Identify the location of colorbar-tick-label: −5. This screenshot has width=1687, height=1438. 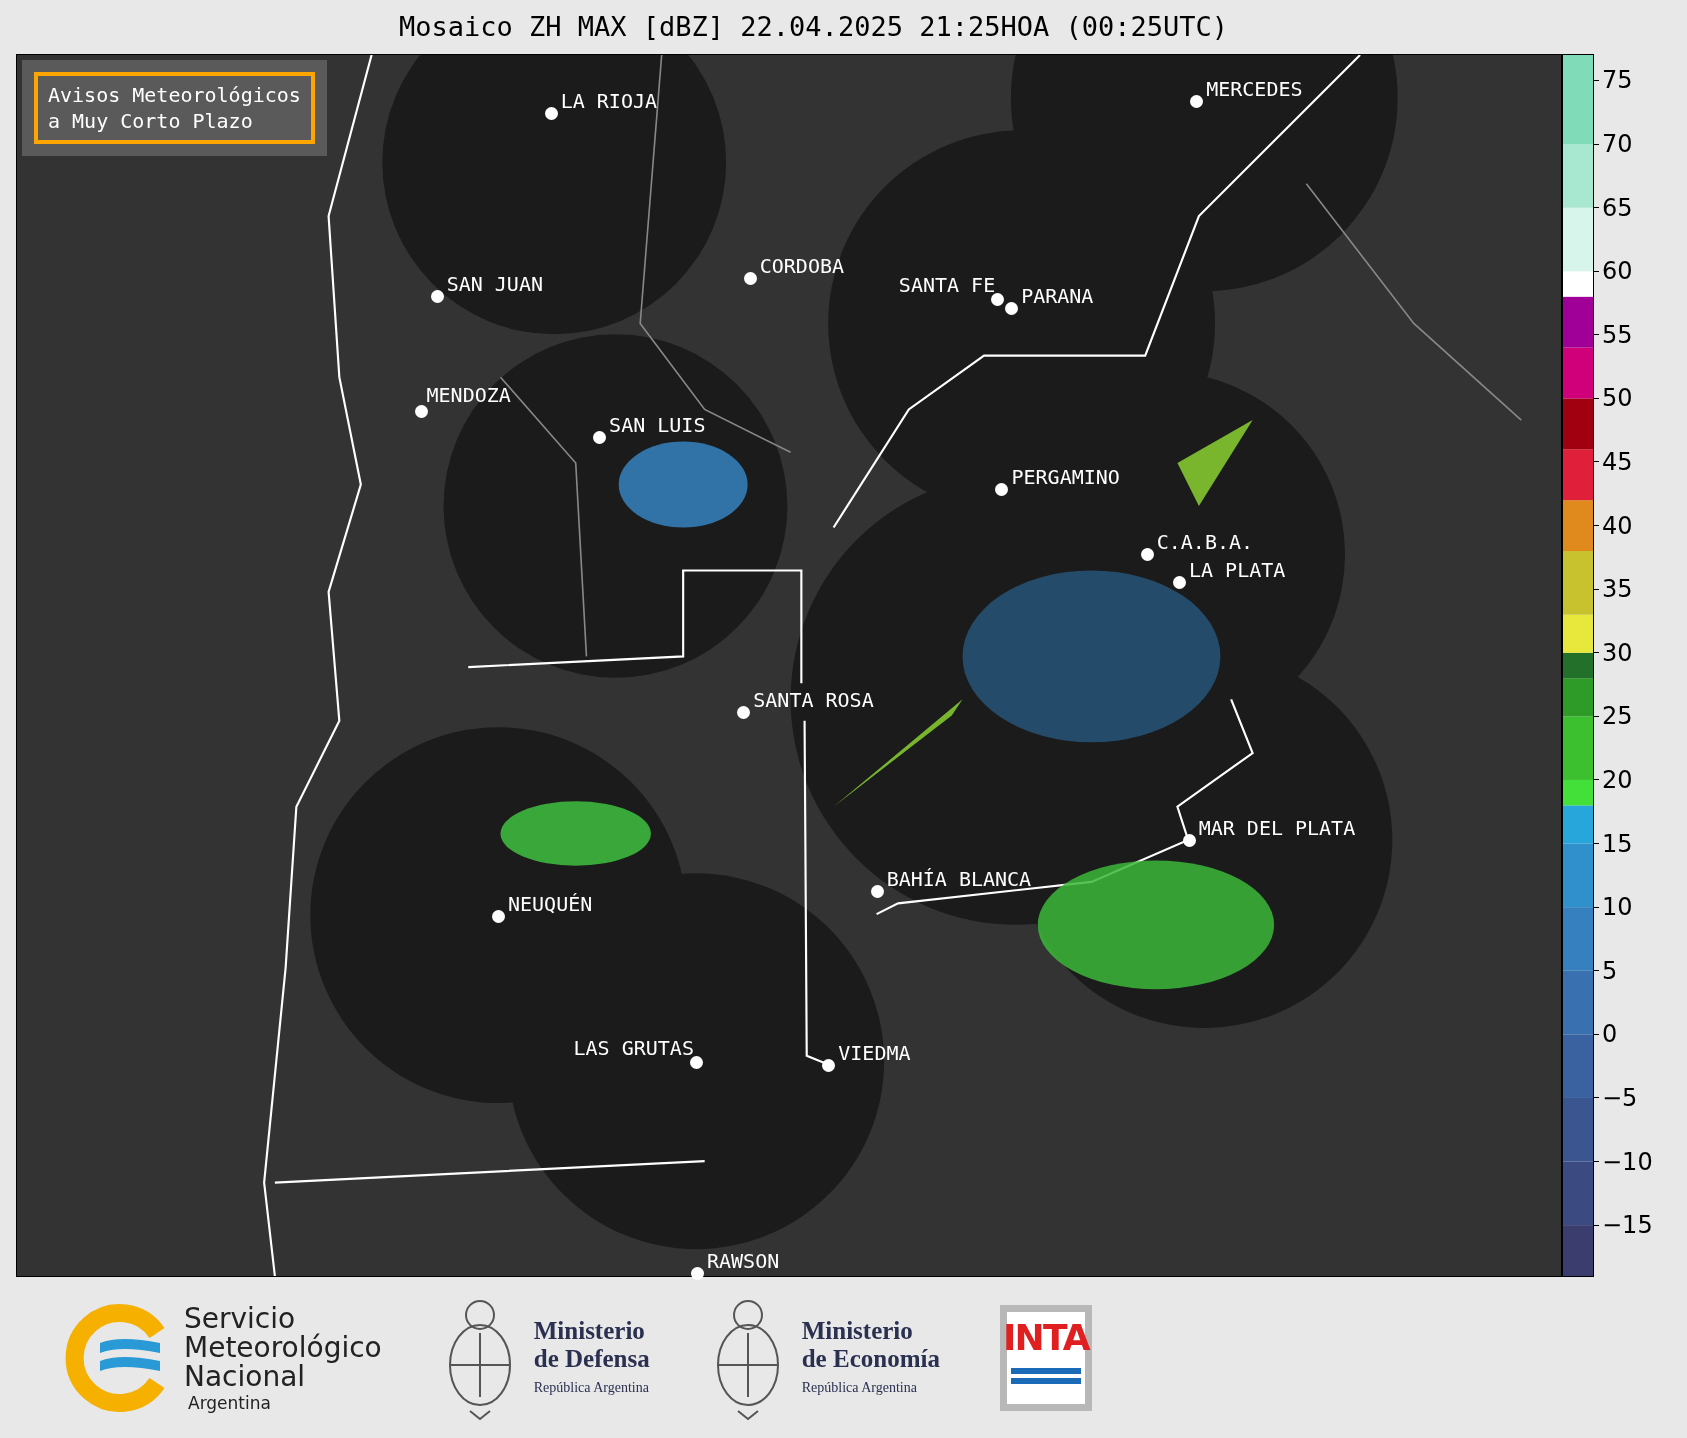
(1620, 1097).